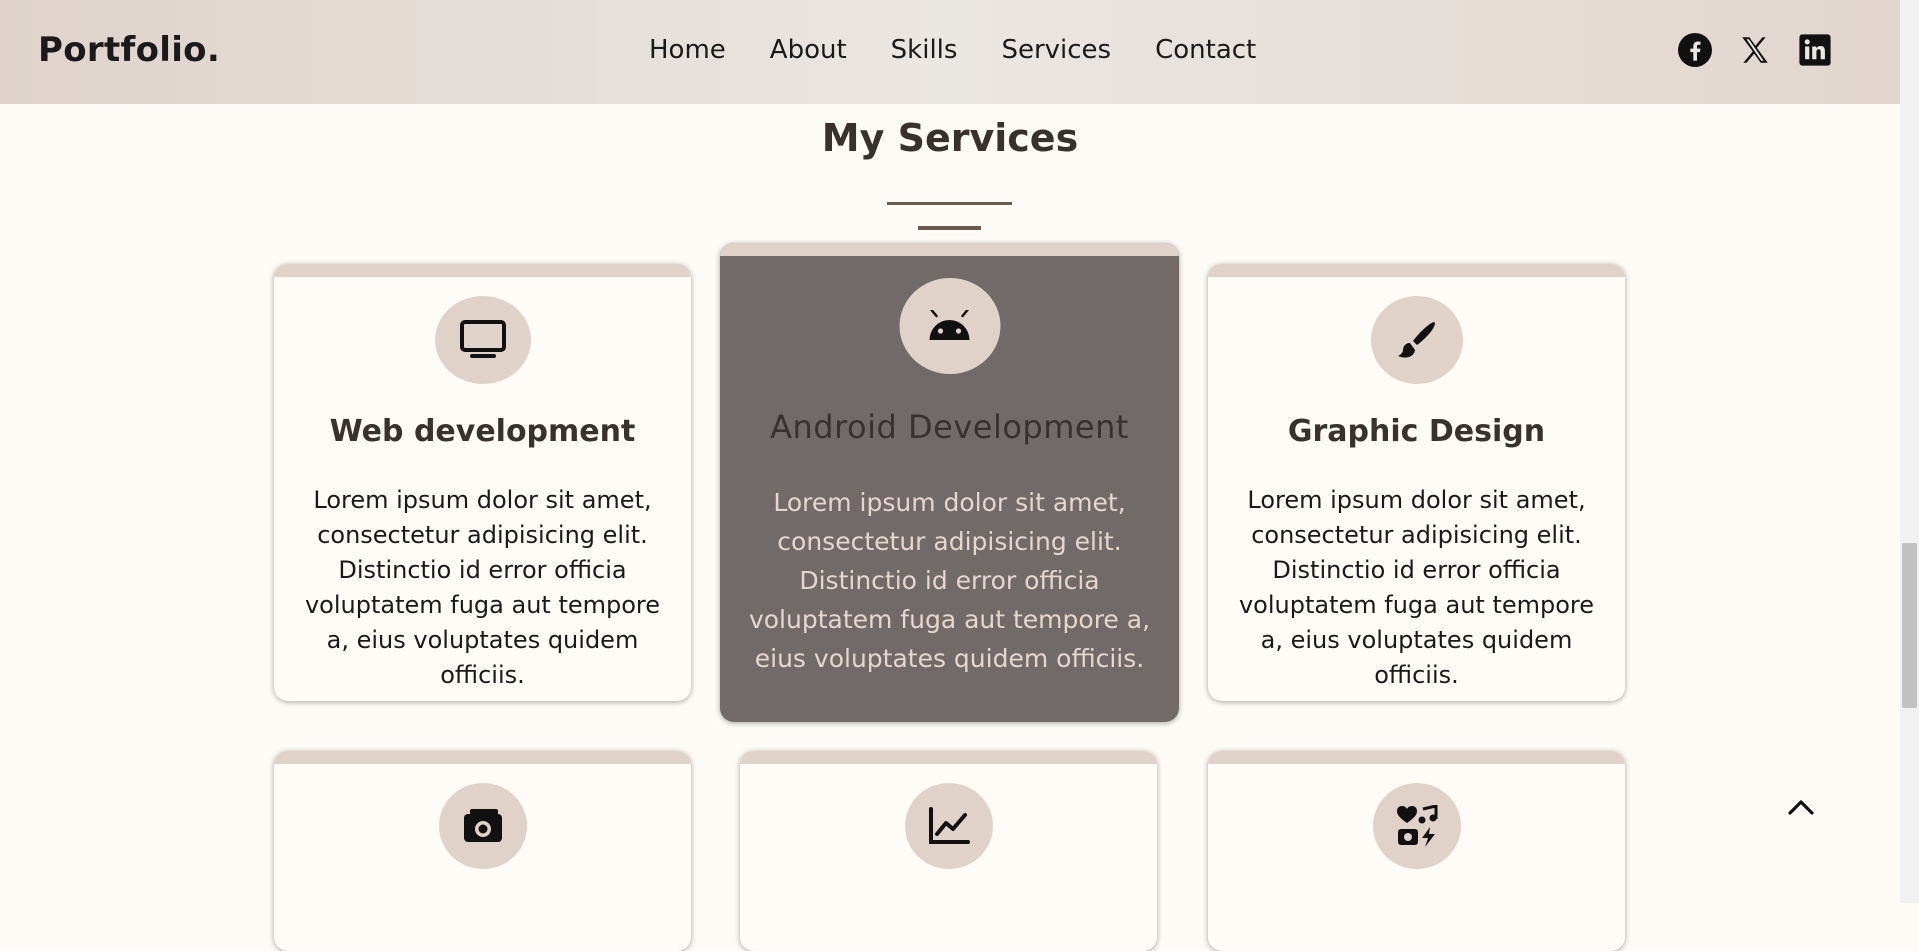  I want to click on chart-line-icon, so click(949, 825).